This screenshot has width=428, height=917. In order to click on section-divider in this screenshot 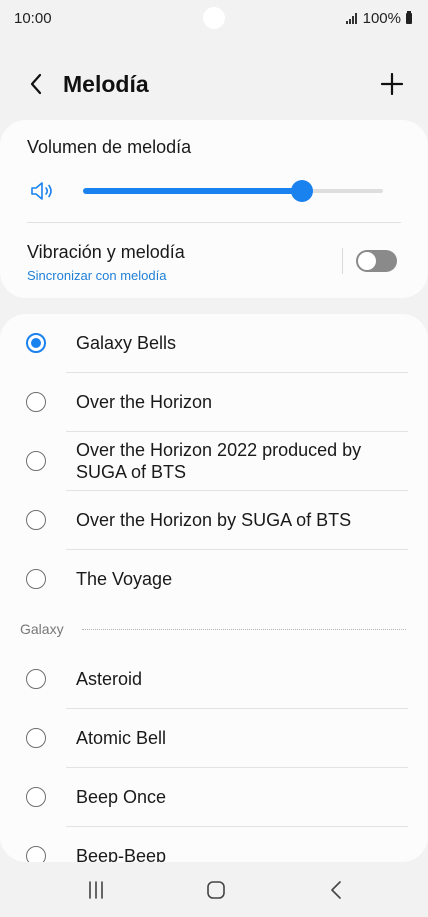, I will do `click(244, 629)`.